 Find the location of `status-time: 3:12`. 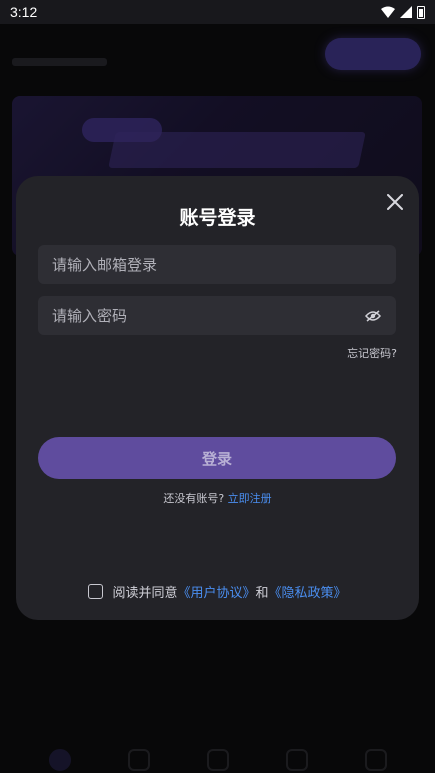

status-time: 3:12 is located at coordinates (24, 12).